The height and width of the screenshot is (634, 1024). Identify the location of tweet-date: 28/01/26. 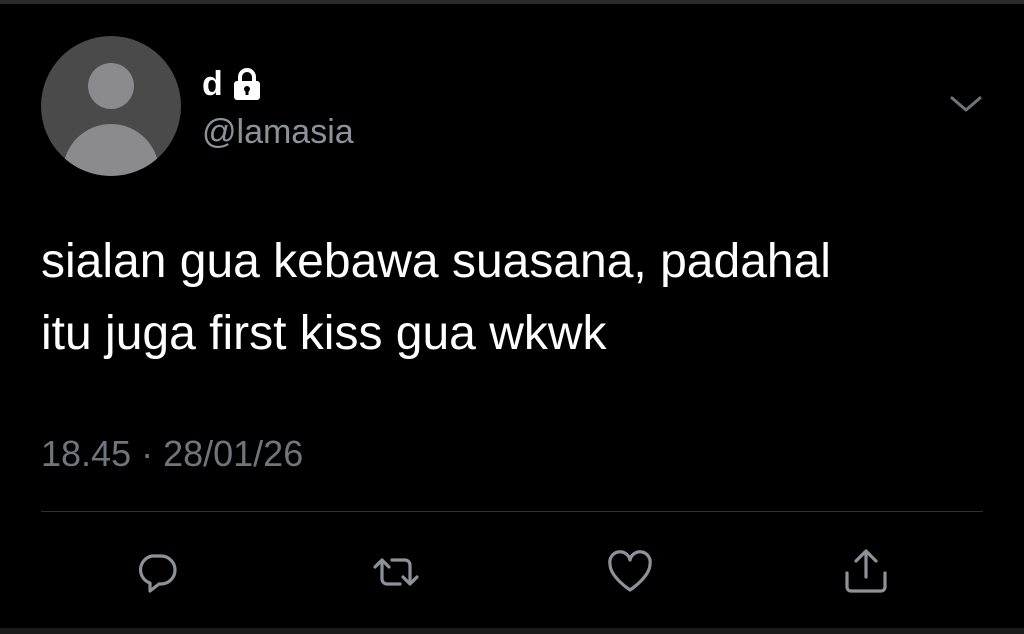
(233, 453).